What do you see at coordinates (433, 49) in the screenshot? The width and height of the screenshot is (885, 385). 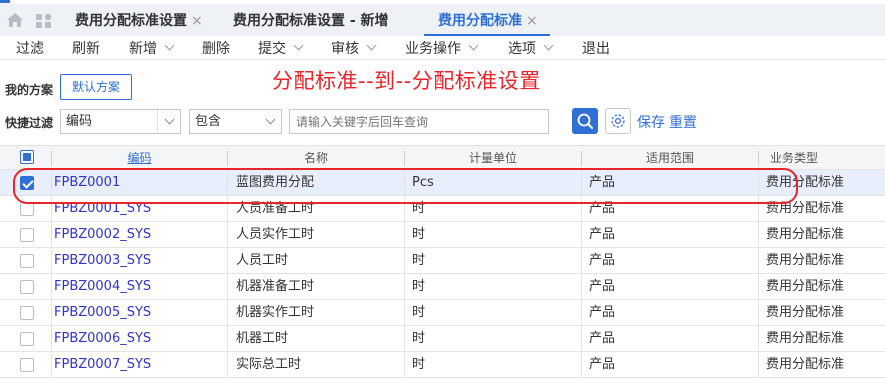 I see `business-ops-label: 业务操作` at bounding box center [433, 49].